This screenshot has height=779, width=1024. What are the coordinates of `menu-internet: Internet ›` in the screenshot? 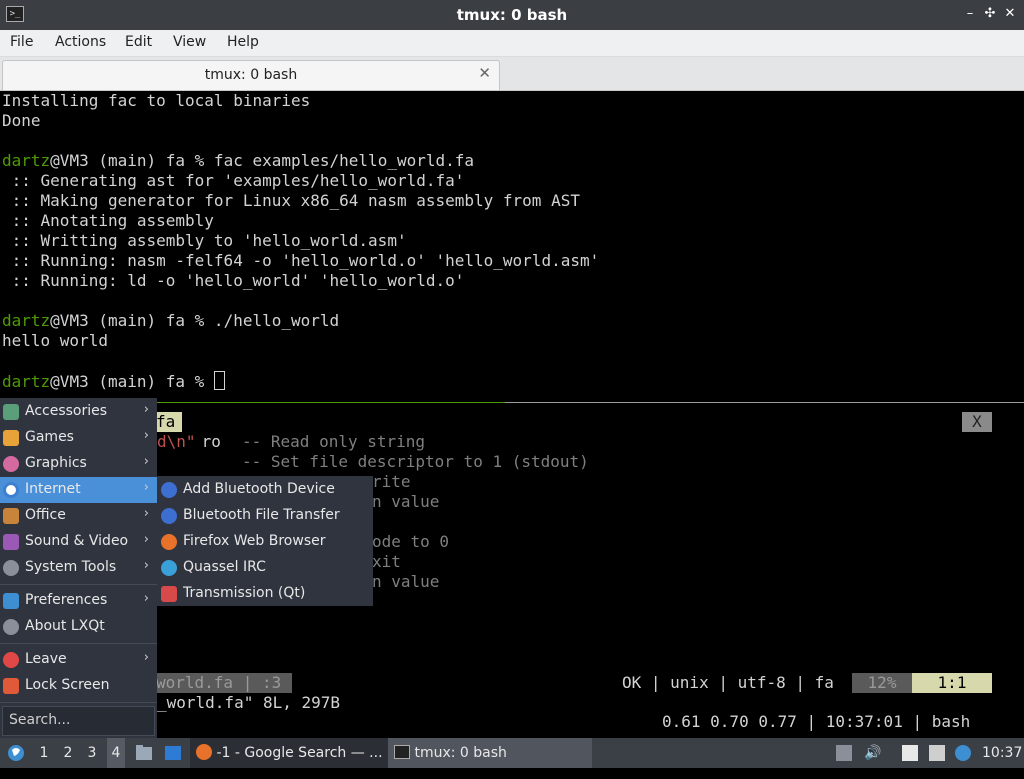 It's located at (78, 490).